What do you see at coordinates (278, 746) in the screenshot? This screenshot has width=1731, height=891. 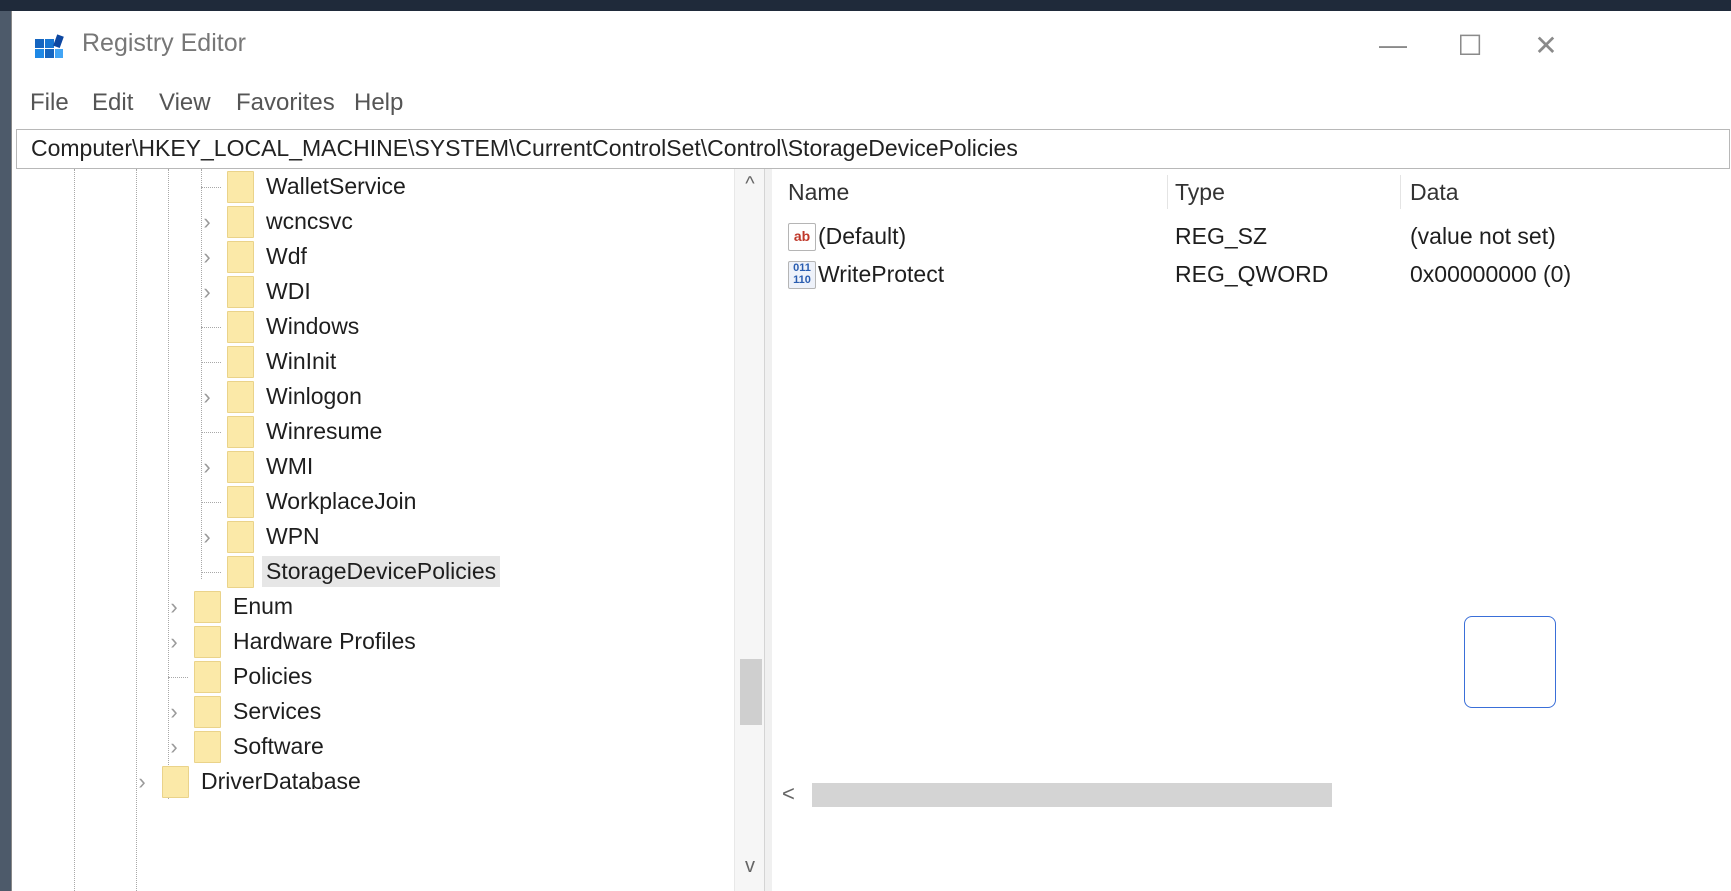 I see `tree-node-label: Software` at bounding box center [278, 746].